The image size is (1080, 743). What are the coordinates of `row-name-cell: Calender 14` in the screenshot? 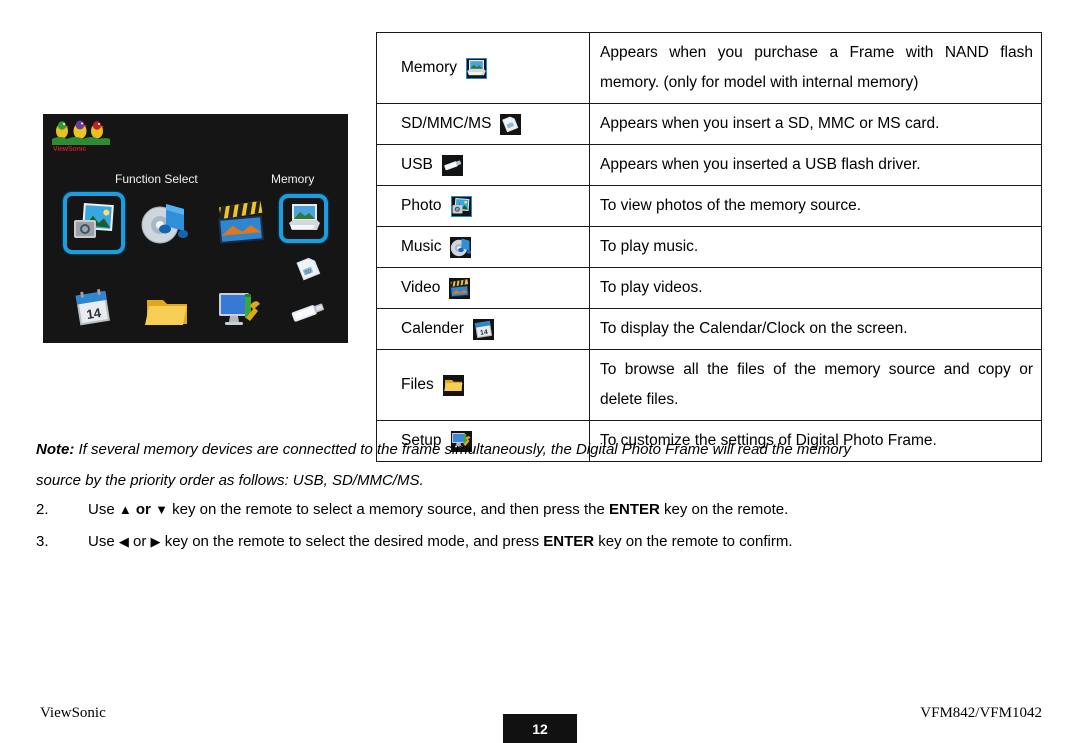 It's located at (483, 329).